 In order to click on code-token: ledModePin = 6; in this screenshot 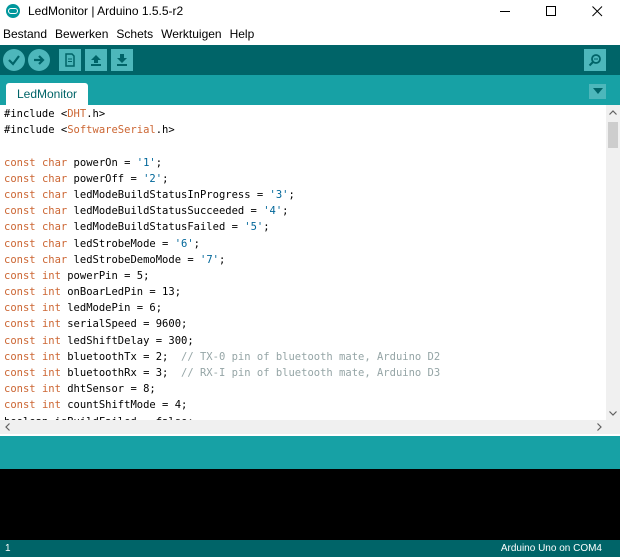, I will do `click(111, 308)`.